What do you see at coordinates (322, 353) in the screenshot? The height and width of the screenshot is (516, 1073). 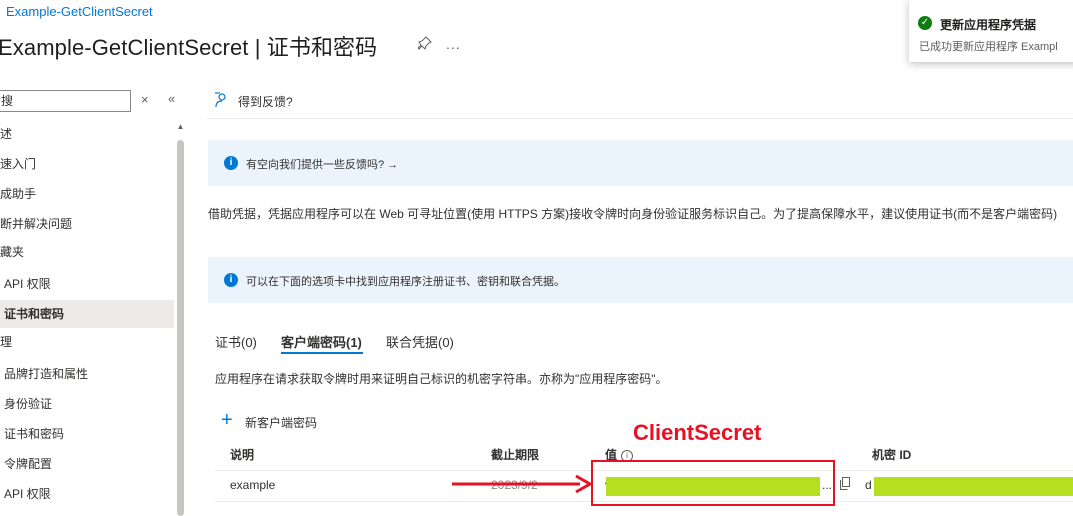 I see `active-tab-indicator` at bounding box center [322, 353].